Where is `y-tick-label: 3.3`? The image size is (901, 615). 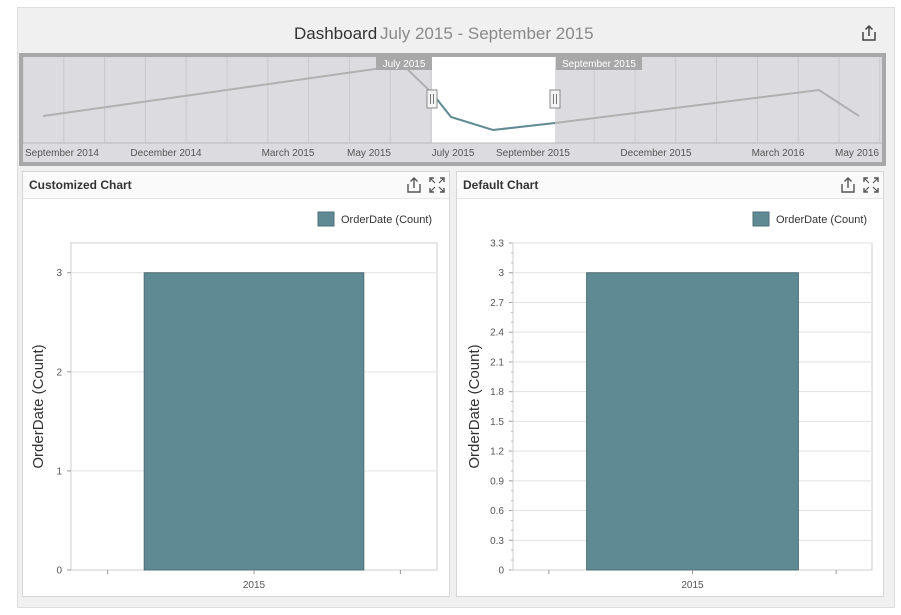 y-tick-label: 3.3 is located at coordinates (497, 244).